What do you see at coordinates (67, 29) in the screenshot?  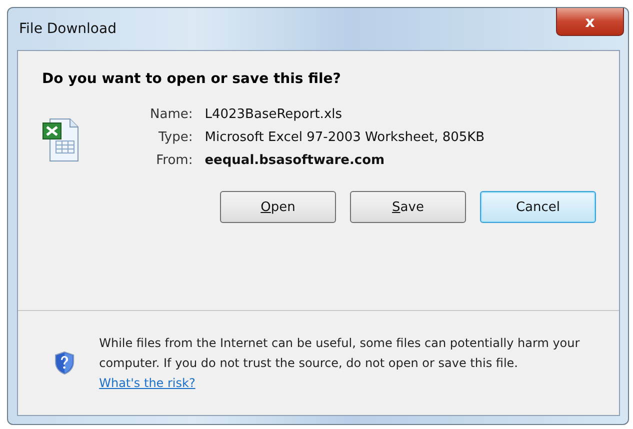 I see `window-title: File Download` at bounding box center [67, 29].